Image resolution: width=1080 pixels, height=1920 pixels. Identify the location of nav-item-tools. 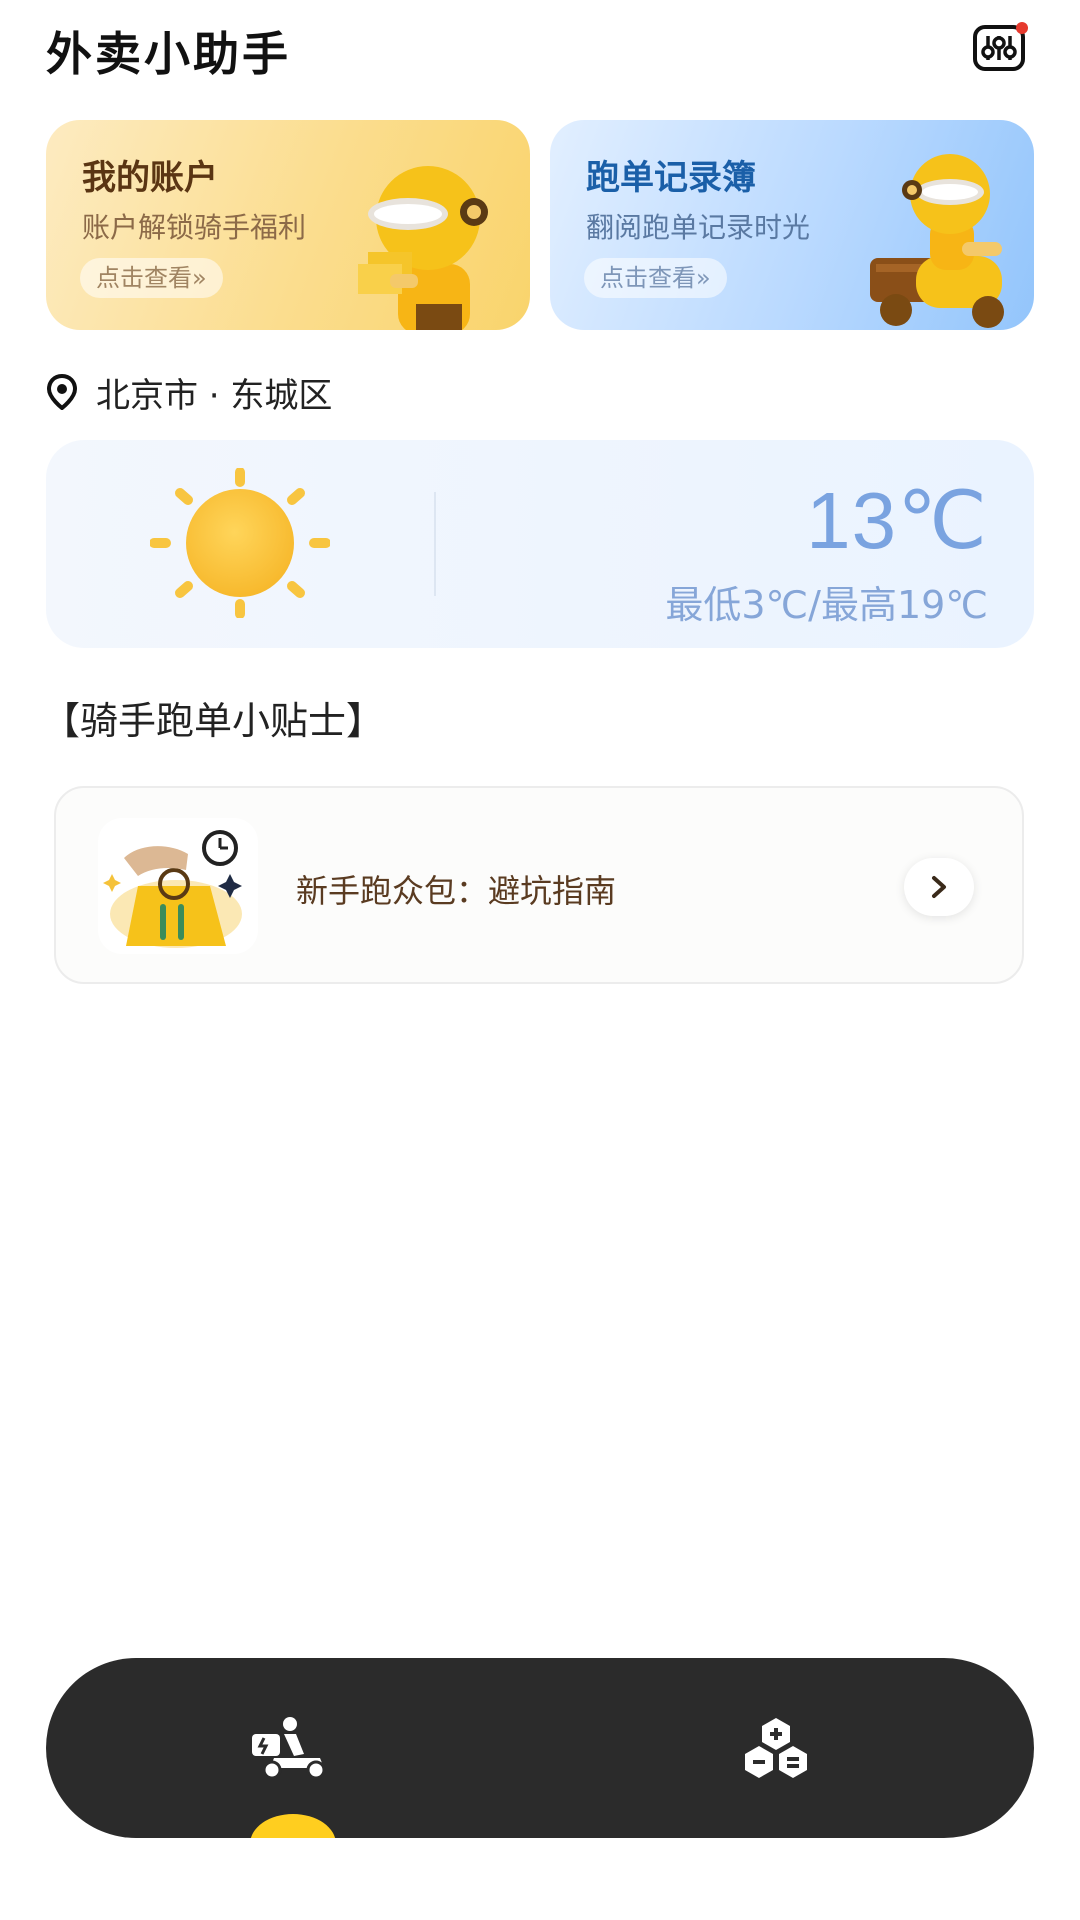
(776, 1750).